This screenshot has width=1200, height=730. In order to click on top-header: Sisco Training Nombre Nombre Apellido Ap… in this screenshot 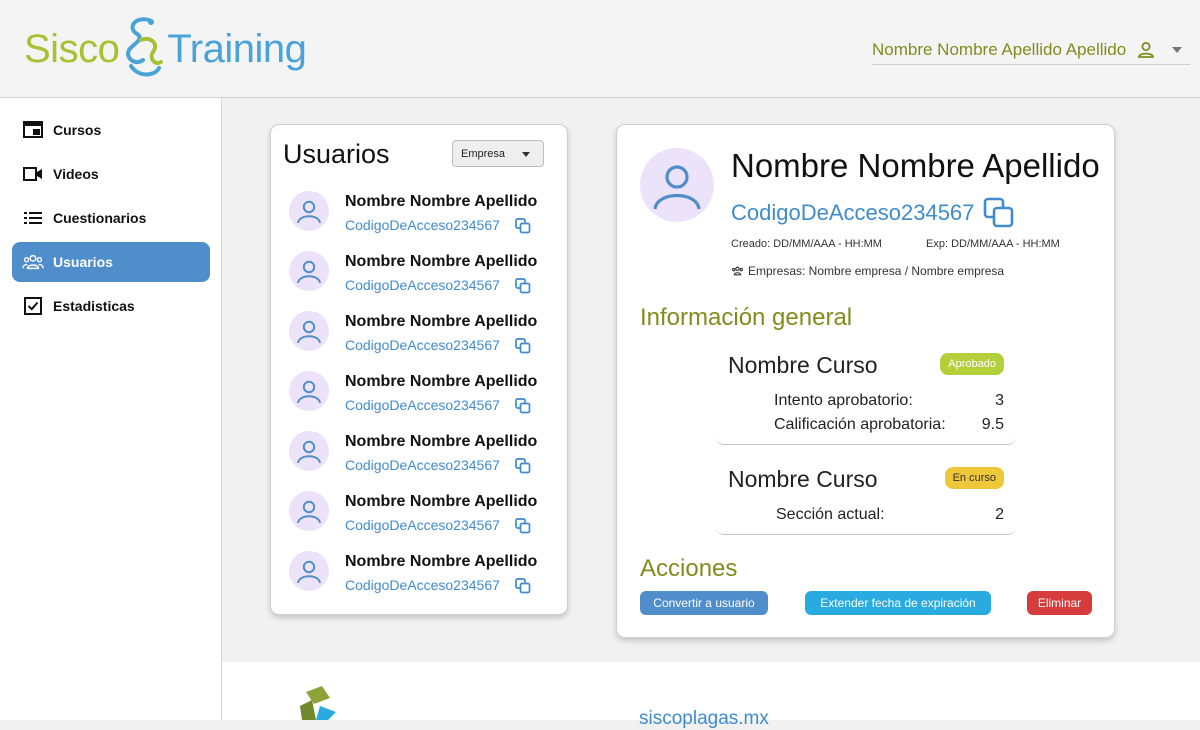, I will do `click(600, 49)`.